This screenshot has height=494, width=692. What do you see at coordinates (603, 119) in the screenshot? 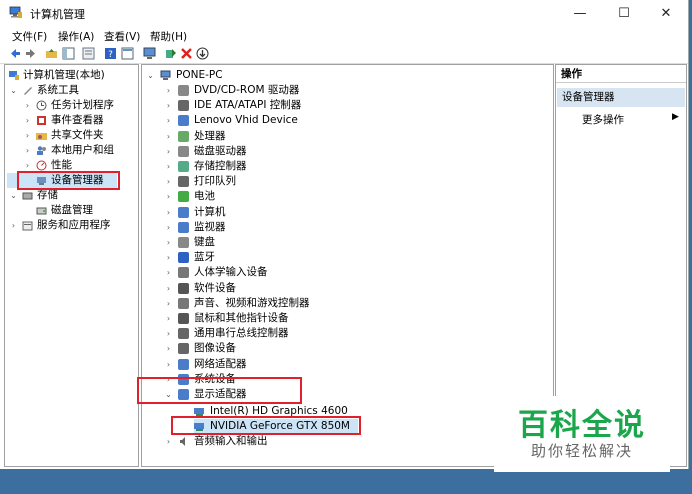
I see `more-actions-link: 更多操作` at bounding box center [603, 119].